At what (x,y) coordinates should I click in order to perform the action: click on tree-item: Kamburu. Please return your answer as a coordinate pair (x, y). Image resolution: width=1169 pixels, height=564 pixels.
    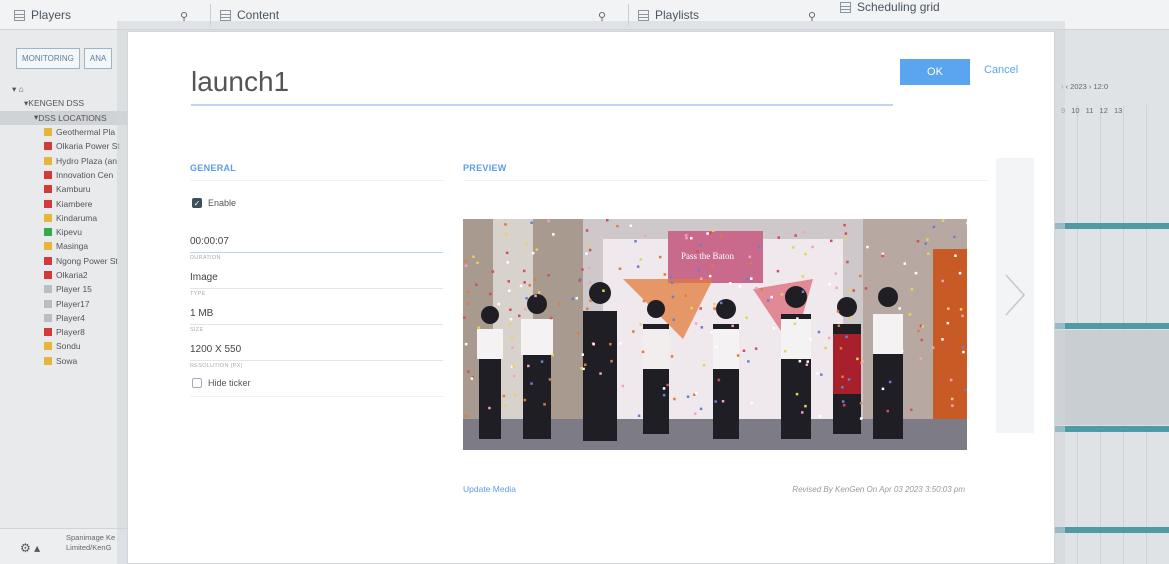
    Looking at the image, I should click on (63, 189).